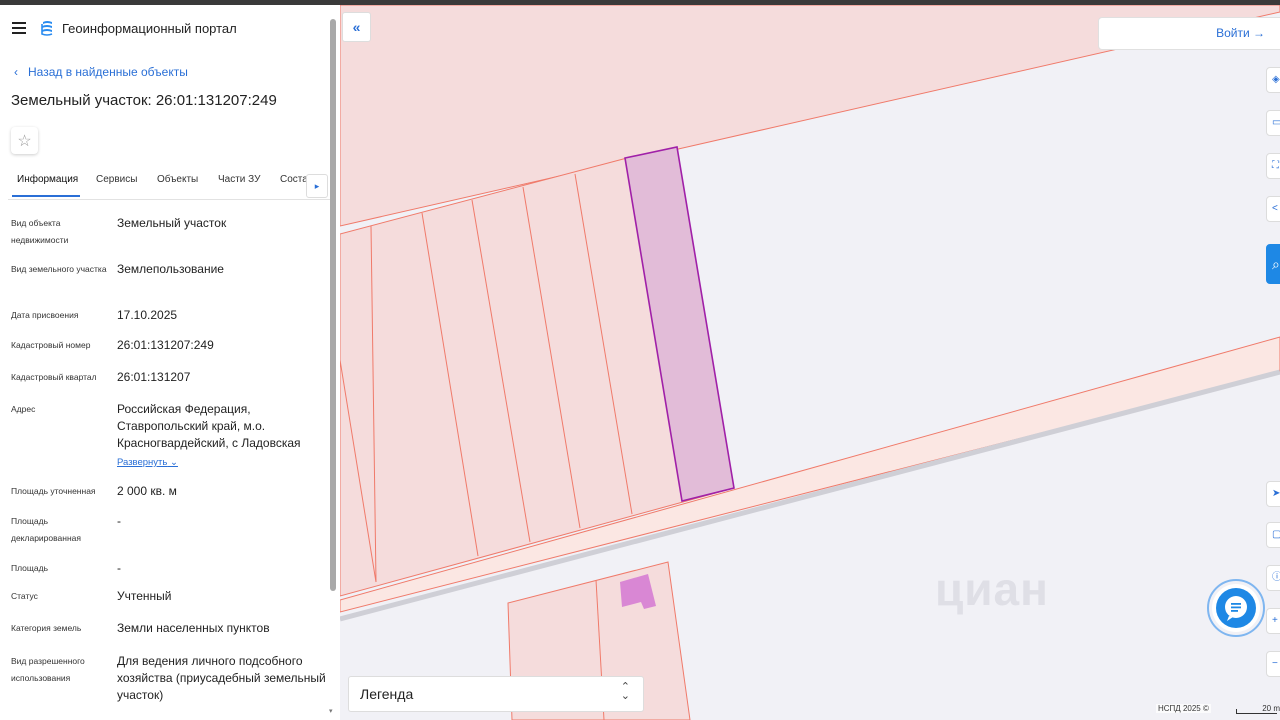 This screenshot has height=720, width=1280. What do you see at coordinates (154, 377) in the screenshot?
I see `field-value: 26:01:131207` at bounding box center [154, 377].